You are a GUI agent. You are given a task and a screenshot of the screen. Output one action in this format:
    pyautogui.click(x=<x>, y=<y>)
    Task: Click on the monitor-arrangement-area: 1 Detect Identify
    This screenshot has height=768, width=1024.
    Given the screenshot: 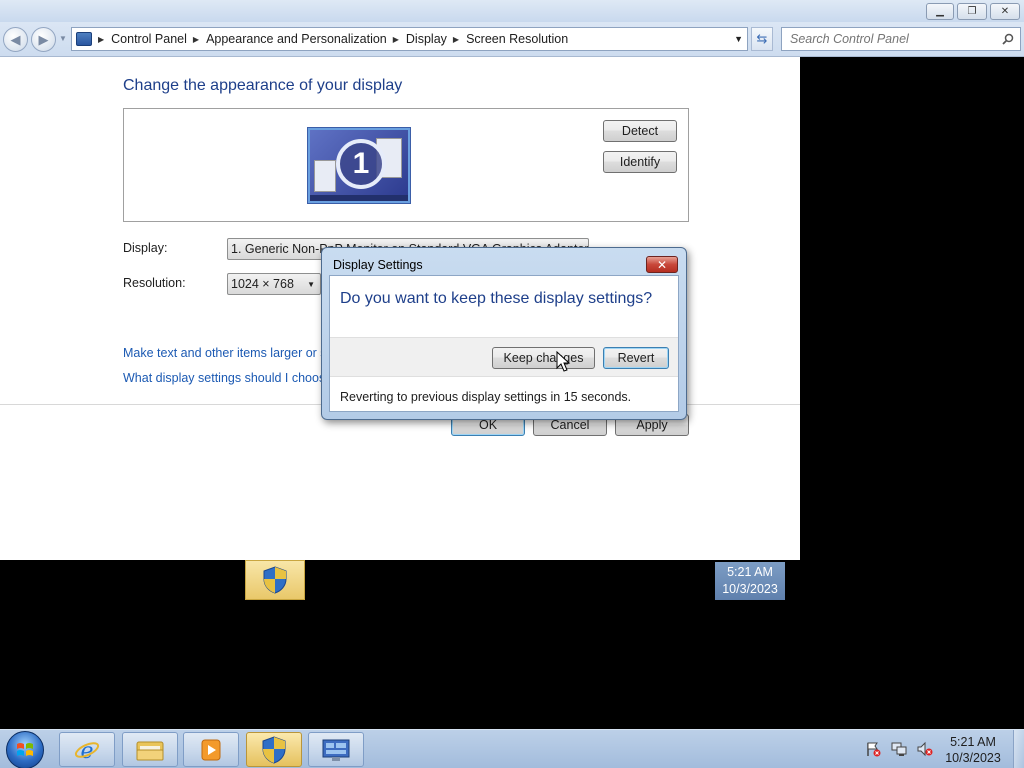 What is the action you would take?
    pyautogui.click(x=406, y=165)
    